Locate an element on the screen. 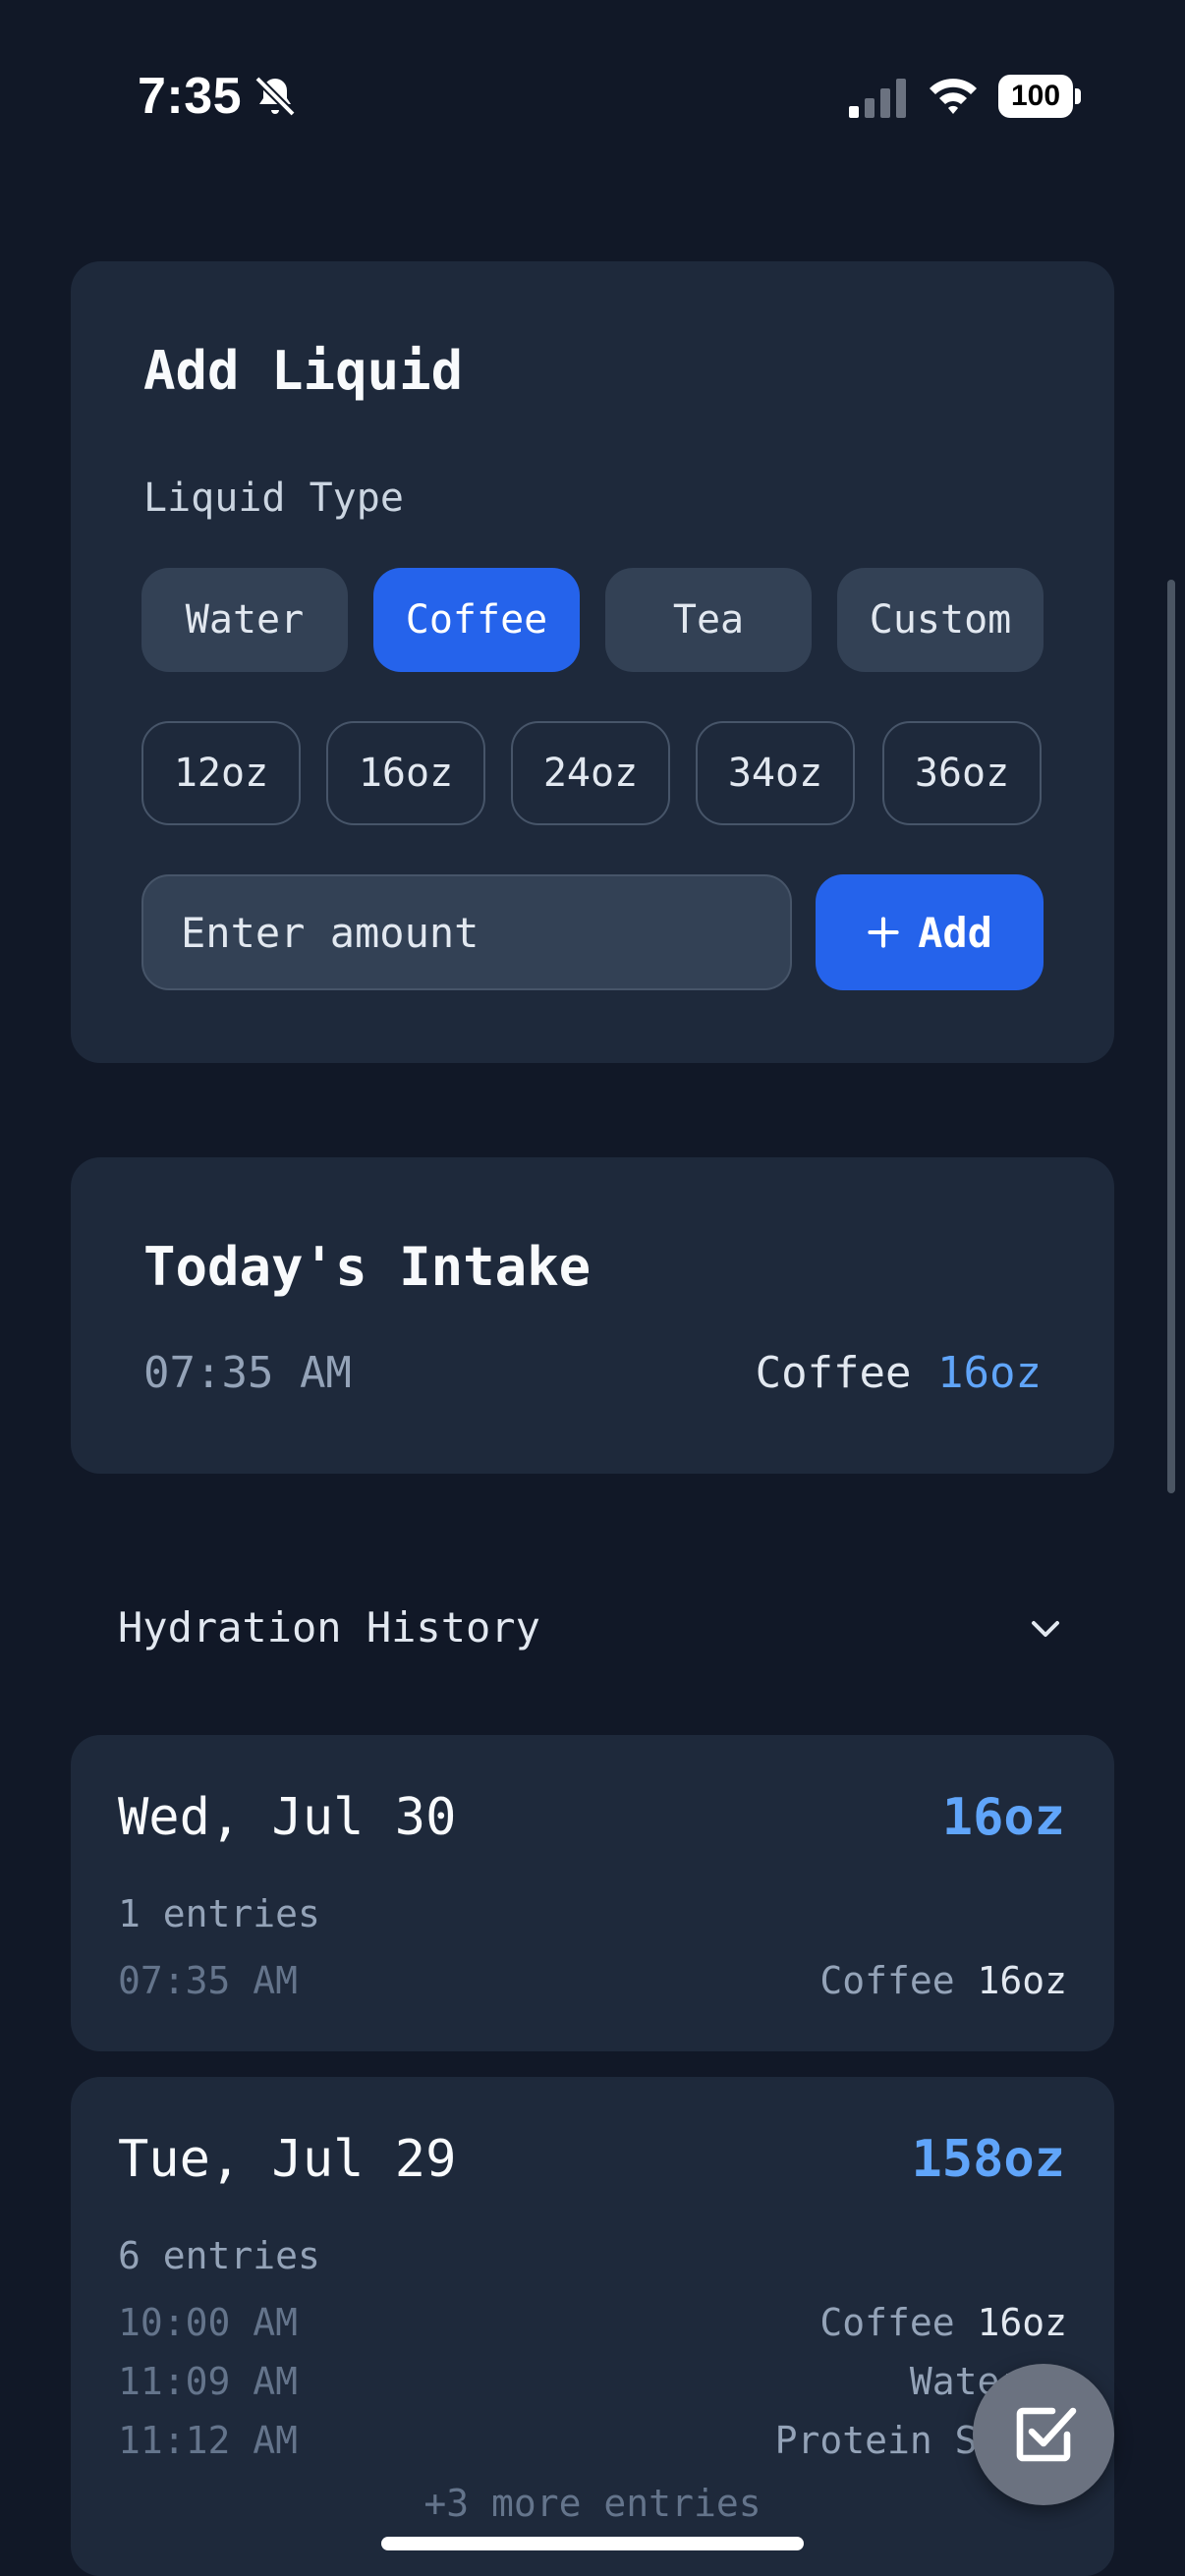 The width and height of the screenshot is (1185, 2576). scrollbar is located at coordinates (1171, 1036).